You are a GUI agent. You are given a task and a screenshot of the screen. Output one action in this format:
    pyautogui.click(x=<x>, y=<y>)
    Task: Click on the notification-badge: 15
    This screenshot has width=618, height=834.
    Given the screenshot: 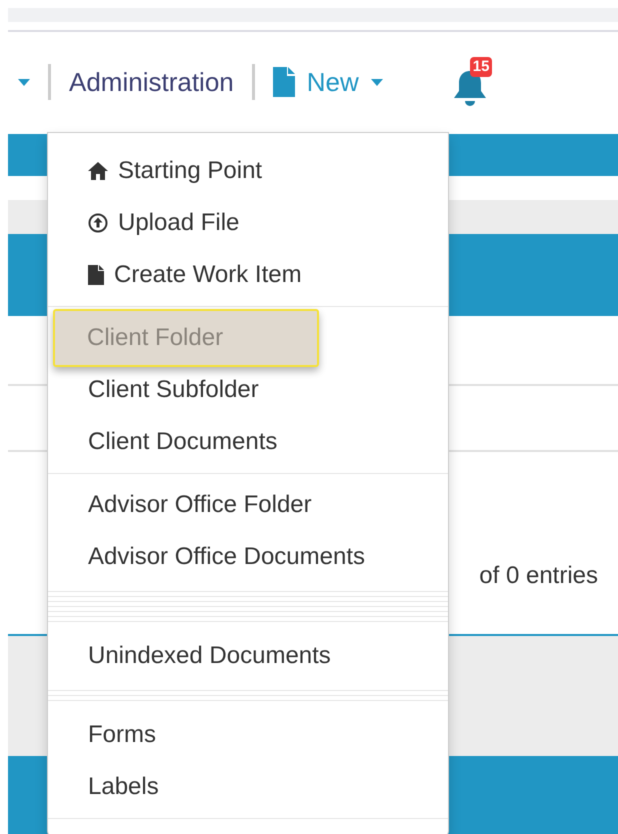 What is the action you would take?
    pyautogui.click(x=481, y=67)
    